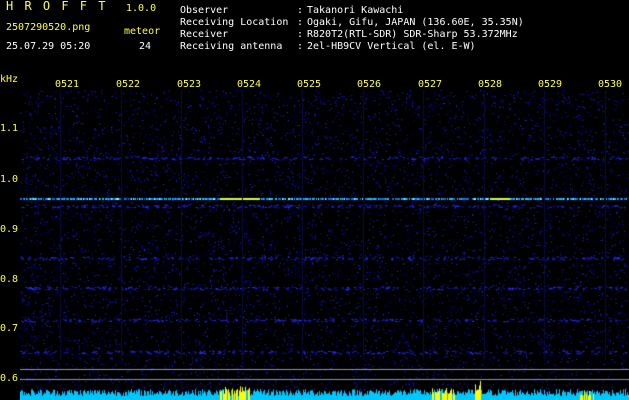  Describe the element at coordinates (355, 10) in the screenshot. I see `info-value-observer: Takanori Kawachi` at that location.